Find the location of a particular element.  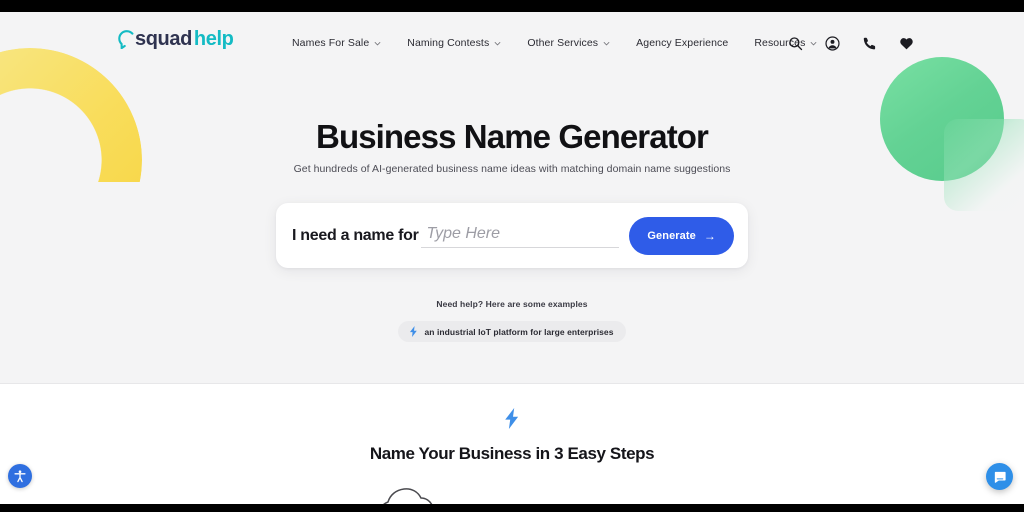

nav-item-naming-contests: Naming Contests is located at coordinates (454, 43).